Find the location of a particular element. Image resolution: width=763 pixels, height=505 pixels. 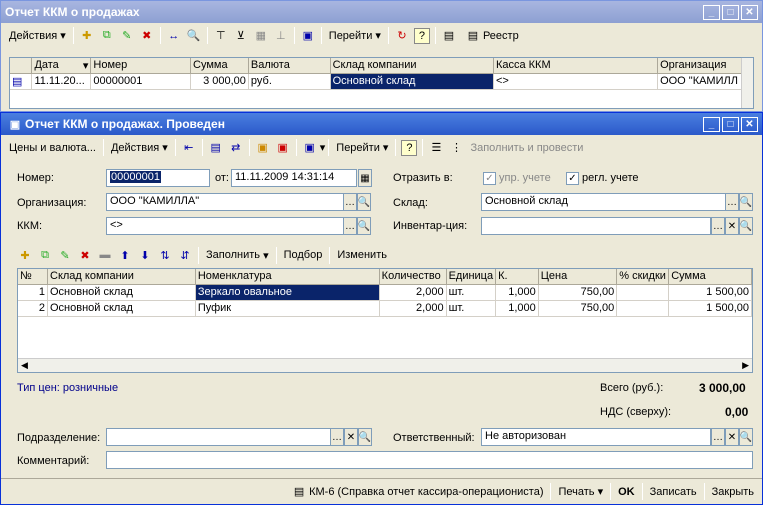

registry-button: ▤ Реестр is located at coordinates (491, 35).